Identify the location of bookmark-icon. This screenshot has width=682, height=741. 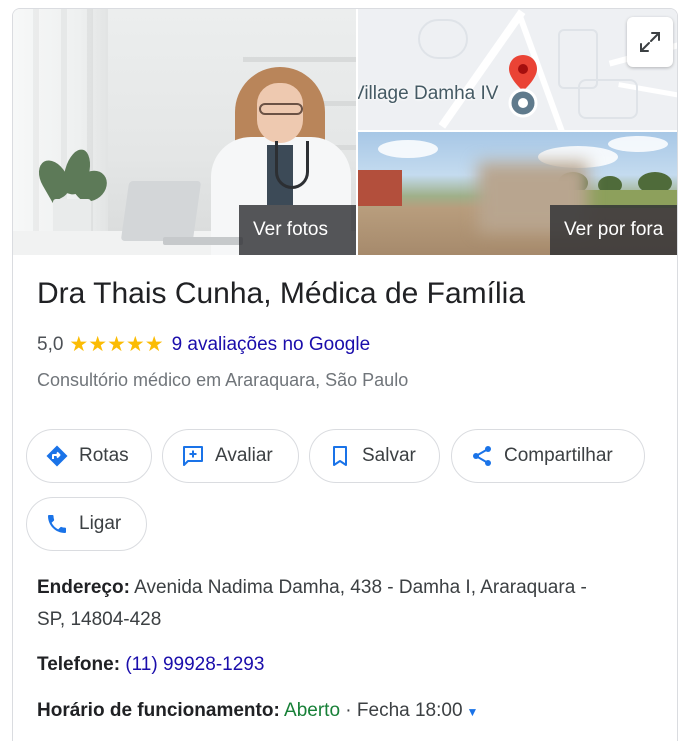
(340, 456).